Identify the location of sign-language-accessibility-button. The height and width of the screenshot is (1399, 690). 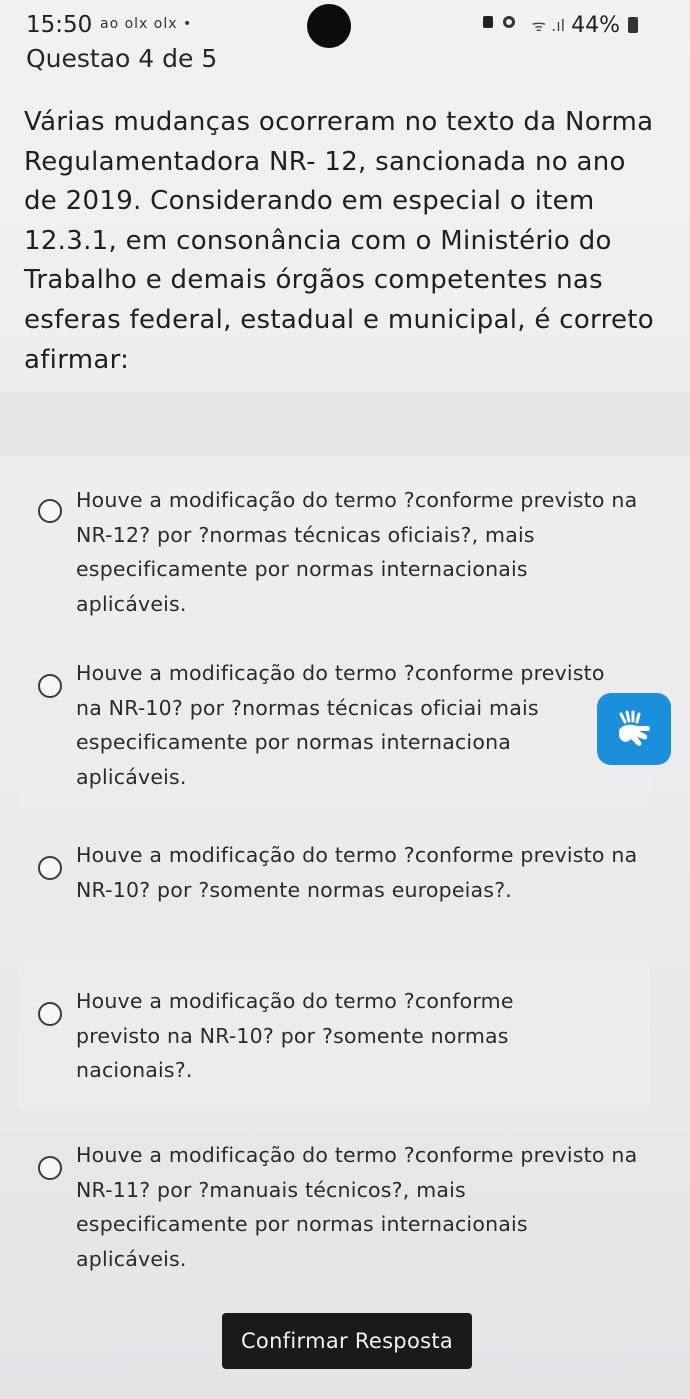
(634, 729).